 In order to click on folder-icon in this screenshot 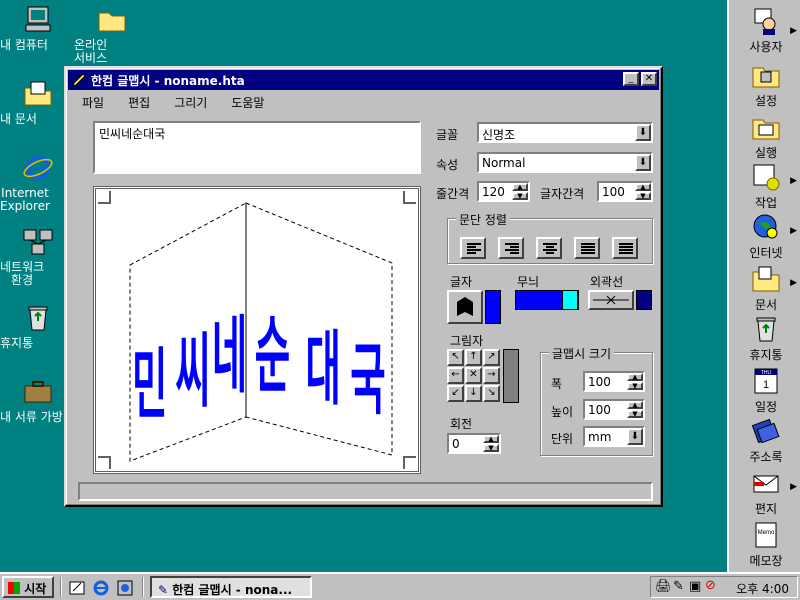, I will do `click(112, 22)`.